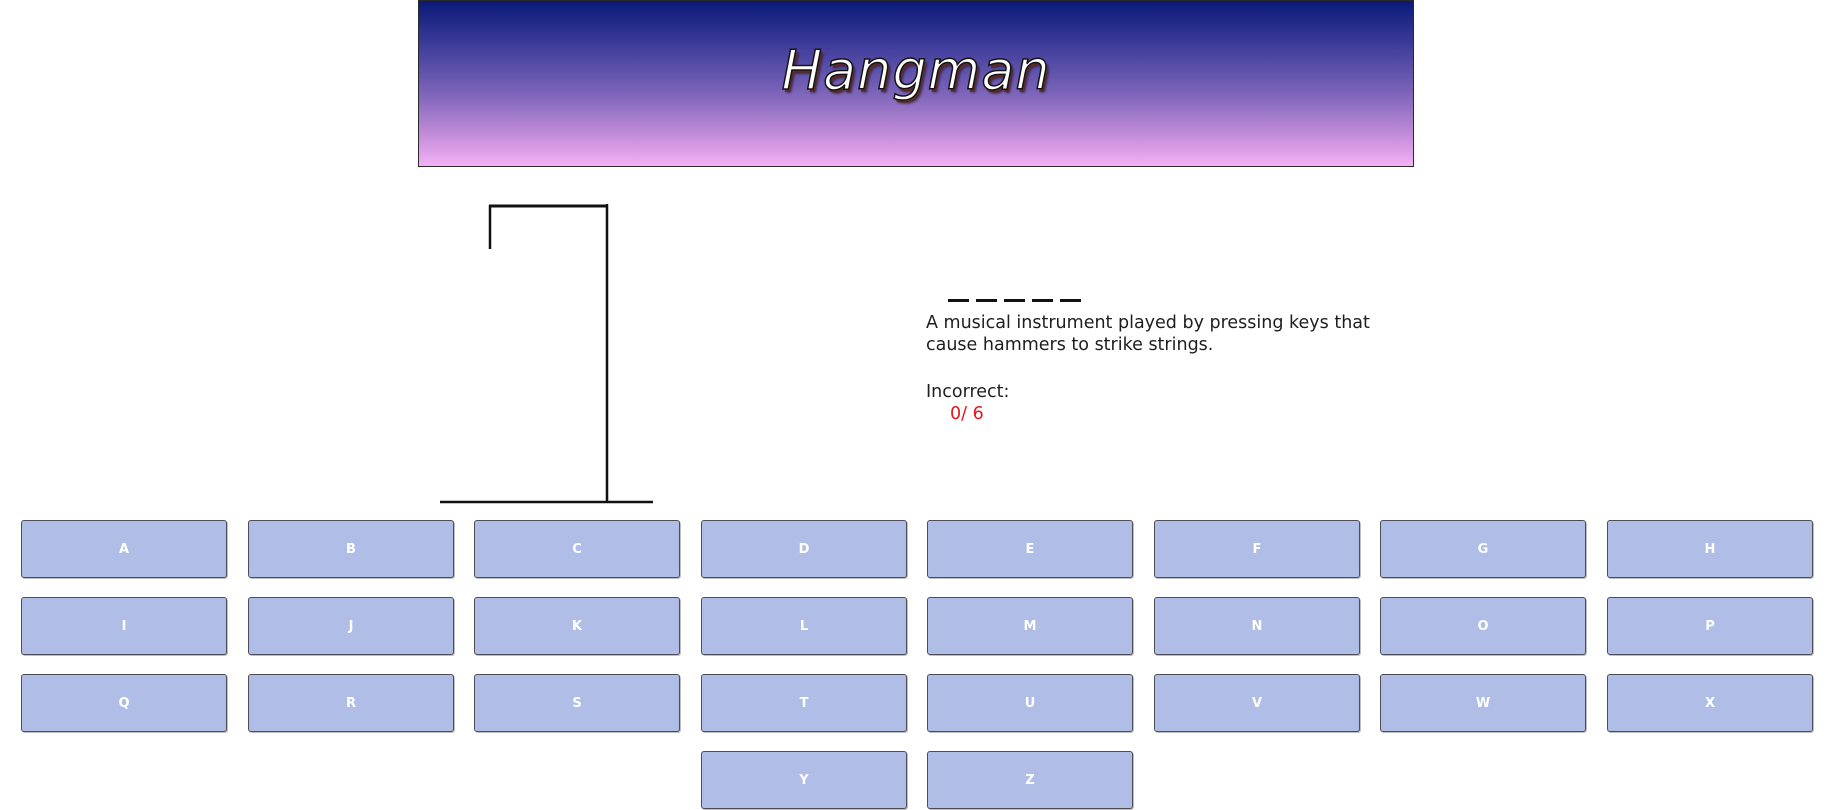 The width and height of the screenshot is (1829, 810). Describe the element at coordinates (916, 70) in the screenshot. I see `page-title: Hangman` at that location.